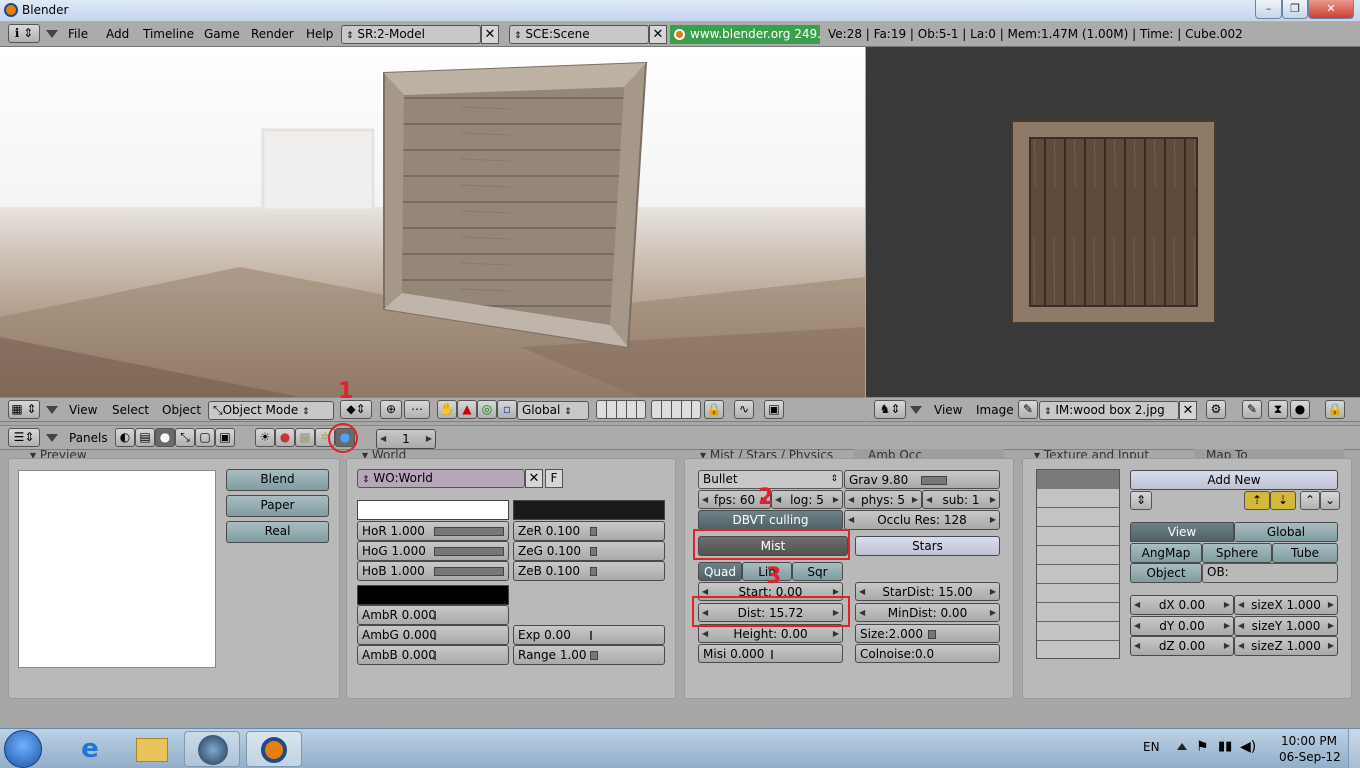  Describe the element at coordinates (271, 410) in the screenshot. I see `mode-selector: ⤡Object Mode ⇕` at that location.